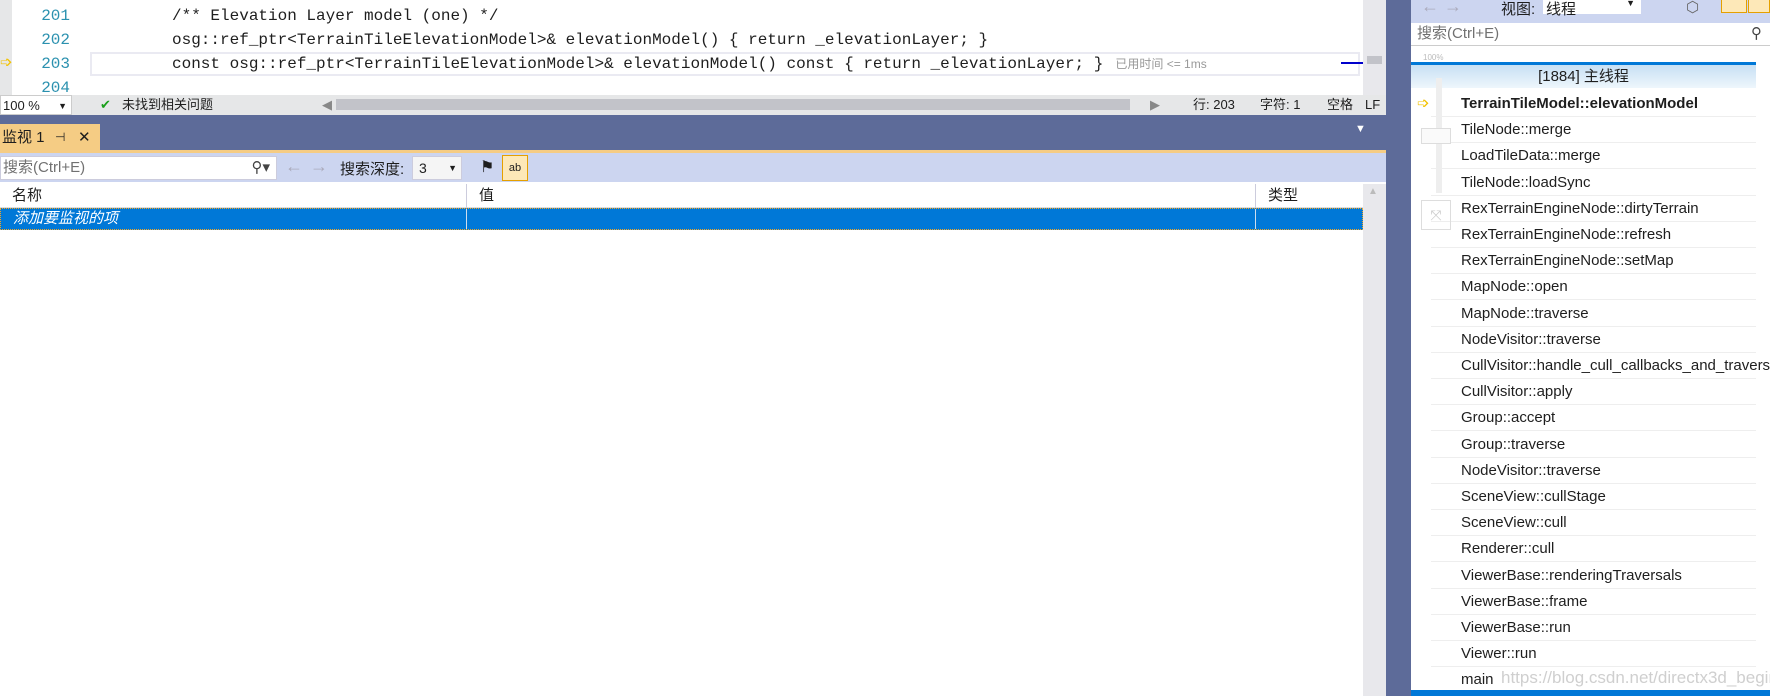 The width and height of the screenshot is (1770, 696). What do you see at coordinates (1352, 63) in the screenshot?
I see `caret-marker` at bounding box center [1352, 63].